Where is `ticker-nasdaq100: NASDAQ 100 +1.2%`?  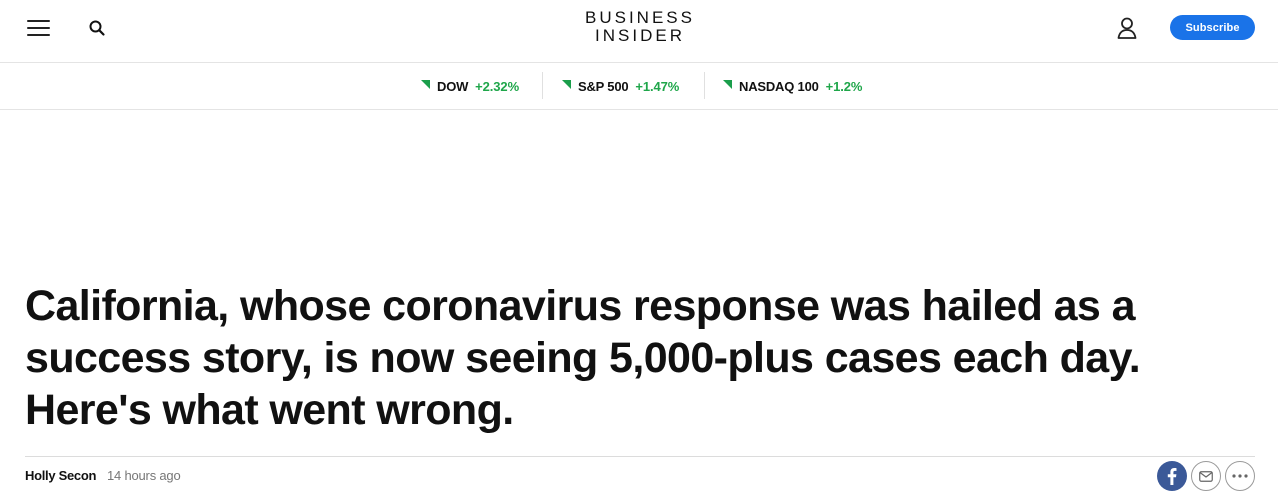
ticker-nasdaq100: NASDAQ 100 +1.2% is located at coordinates (792, 86).